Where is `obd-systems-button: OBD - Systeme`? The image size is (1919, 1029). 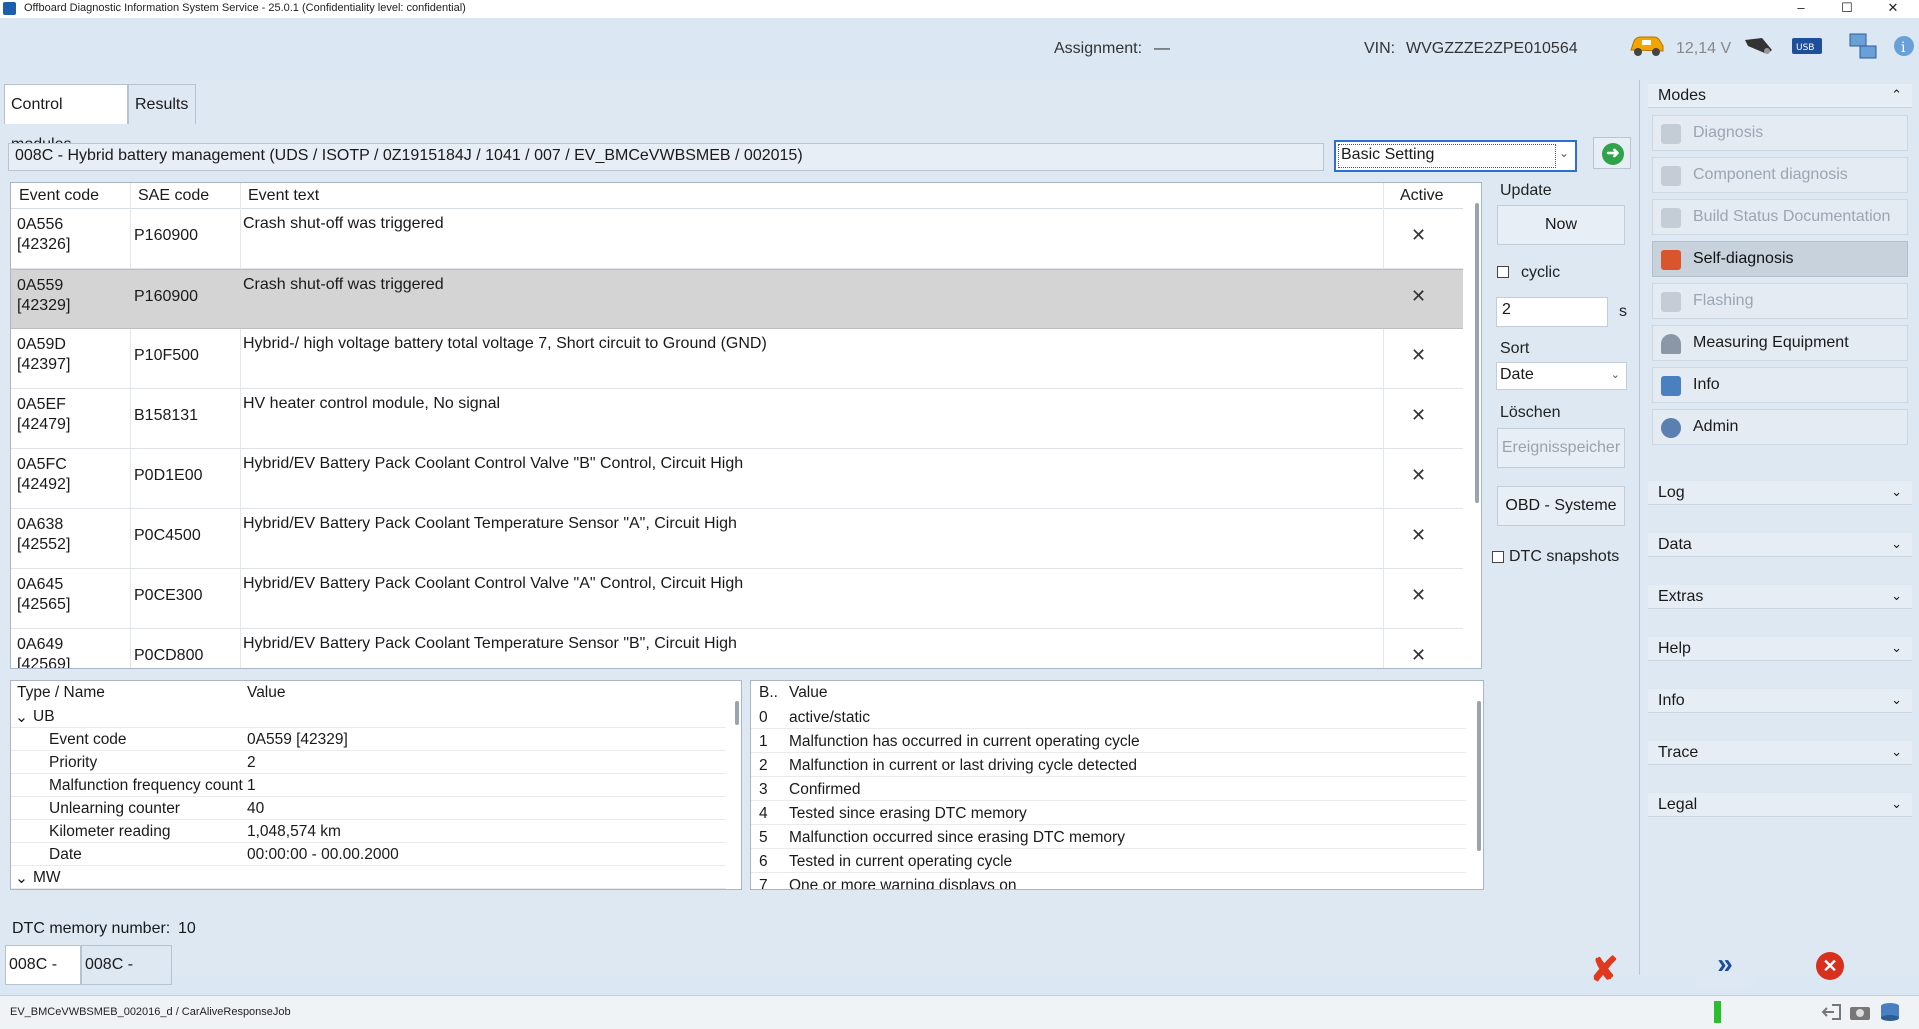
obd-systems-button: OBD - Systeme is located at coordinates (1561, 506).